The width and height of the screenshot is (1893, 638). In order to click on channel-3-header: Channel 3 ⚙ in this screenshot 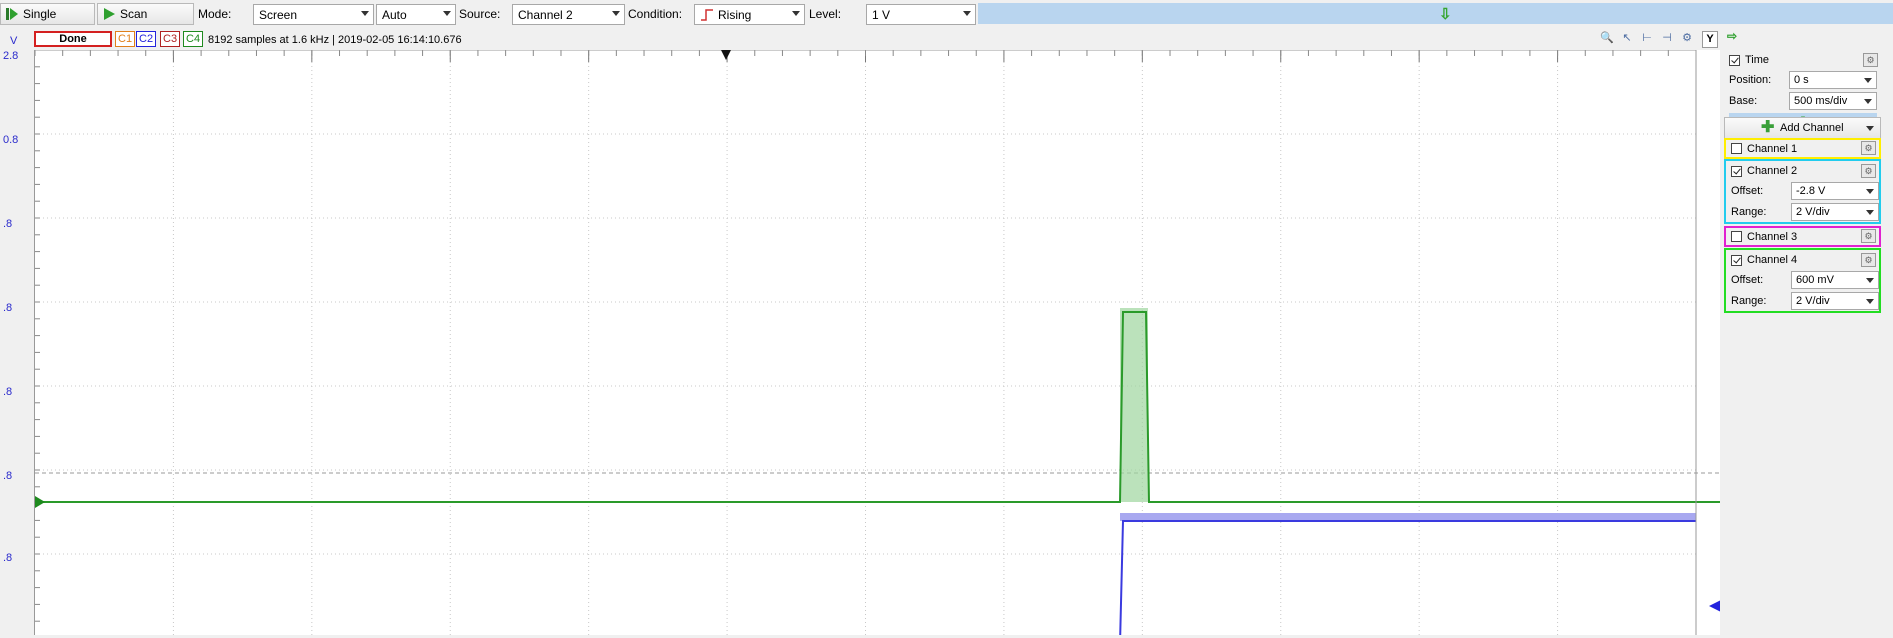, I will do `click(1802, 236)`.